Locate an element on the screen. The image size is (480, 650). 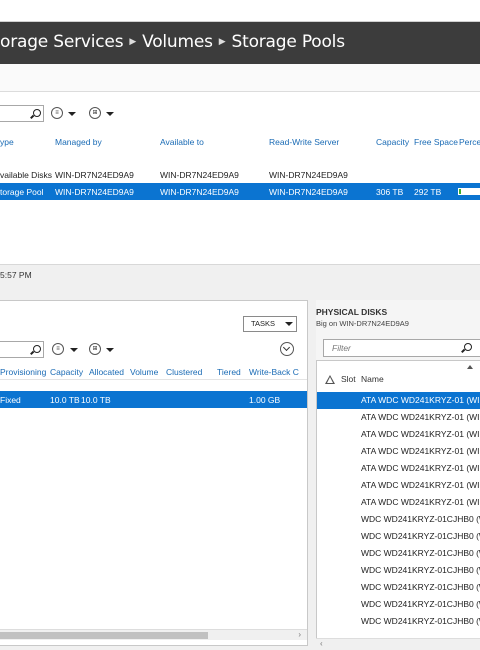
col-type: ype is located at coordinates (7, 142).